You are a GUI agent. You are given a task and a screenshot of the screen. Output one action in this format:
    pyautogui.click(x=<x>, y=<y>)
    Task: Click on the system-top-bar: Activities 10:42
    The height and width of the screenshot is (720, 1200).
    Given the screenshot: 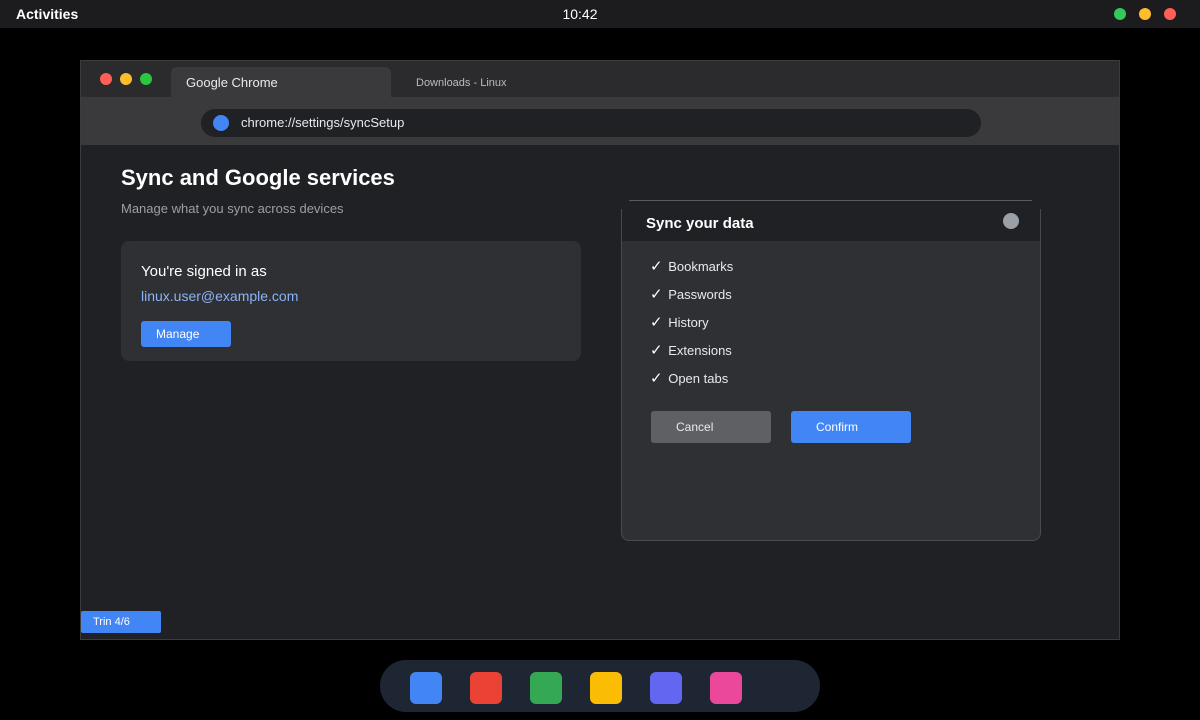 What is the action you would take?
    pyautogui.click(x=600, y=14)
    